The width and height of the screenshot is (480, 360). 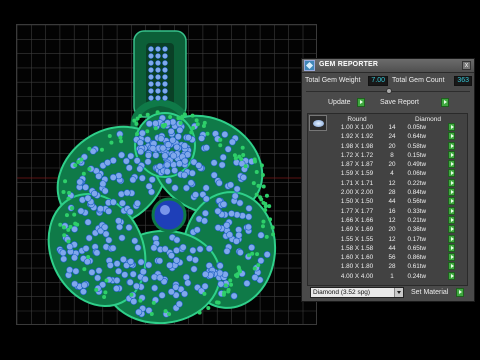 What do you see at coordinates (357, 165) in the screenshot?
I see `gem-size: 1.87 X 1.87` at bounding box center [357, 165].